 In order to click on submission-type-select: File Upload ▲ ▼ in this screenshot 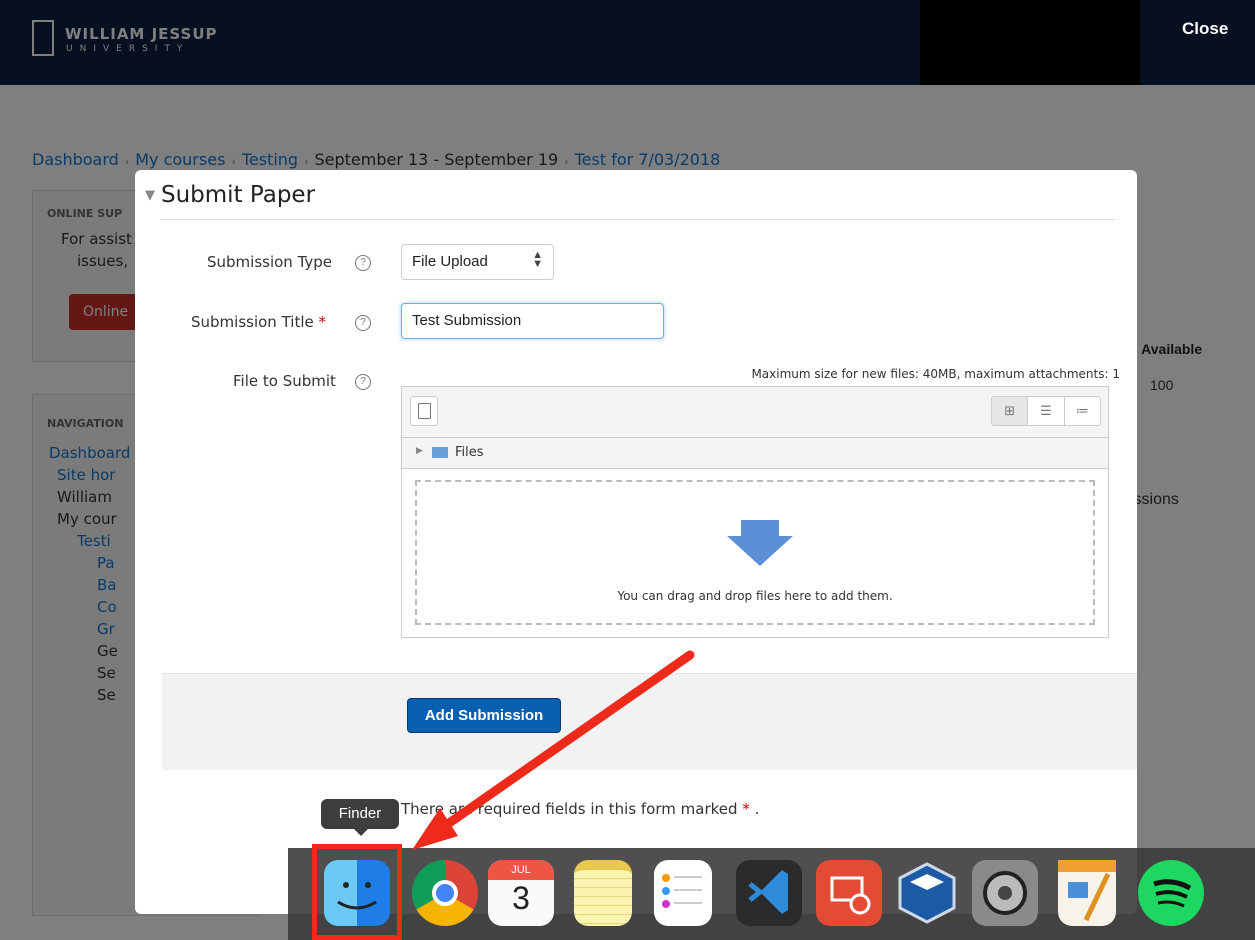, I will do `click(477, 262)`.